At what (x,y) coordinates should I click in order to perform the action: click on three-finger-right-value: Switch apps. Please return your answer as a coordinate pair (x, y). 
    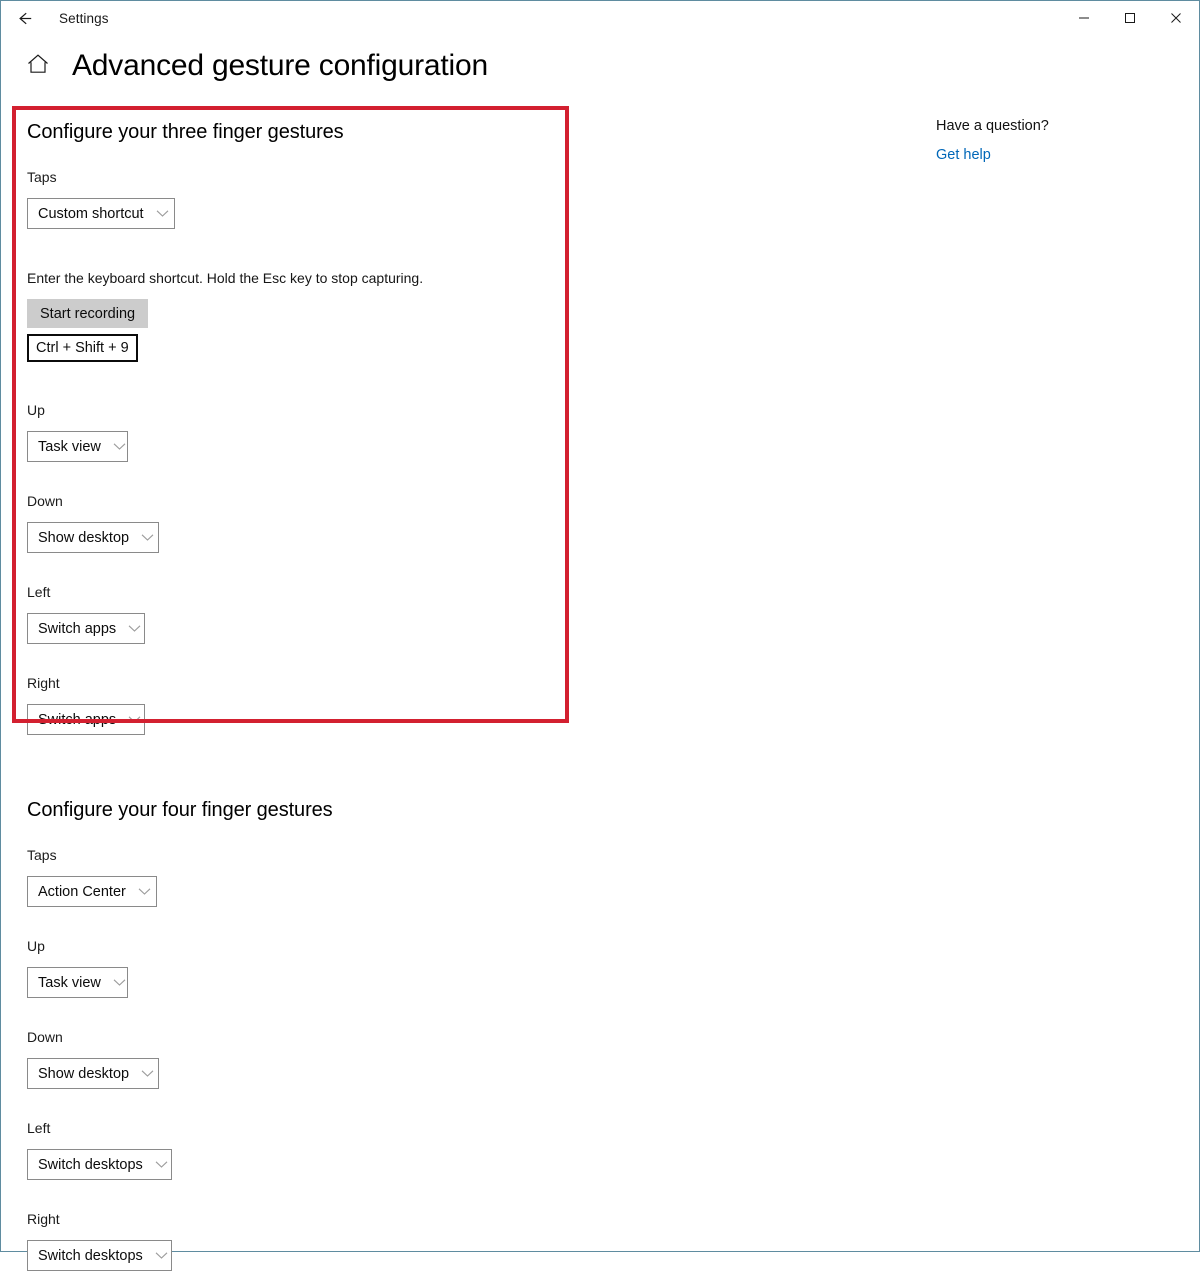
    Looking at the image, I should click on (77, 719).